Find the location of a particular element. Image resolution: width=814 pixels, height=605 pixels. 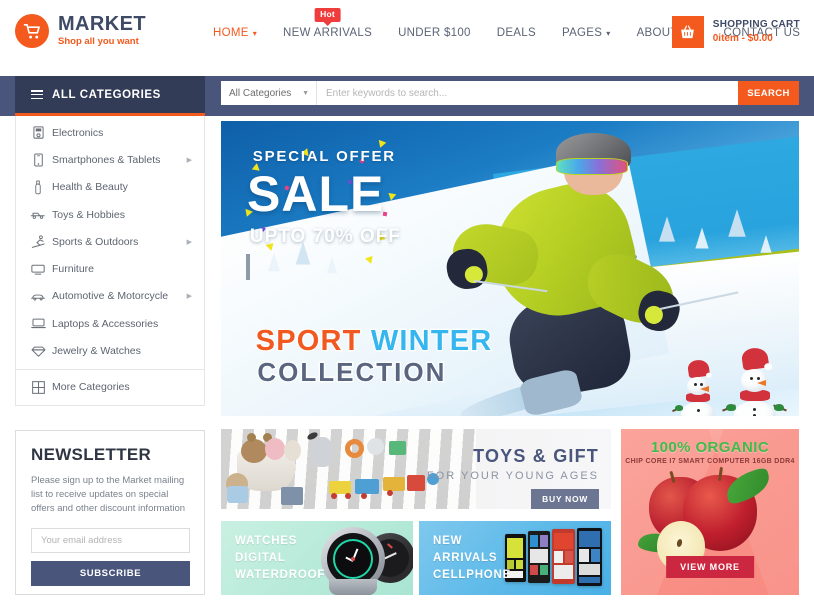

hero-title-line1: SPORT WINTER is located at coordinates (373, 340).